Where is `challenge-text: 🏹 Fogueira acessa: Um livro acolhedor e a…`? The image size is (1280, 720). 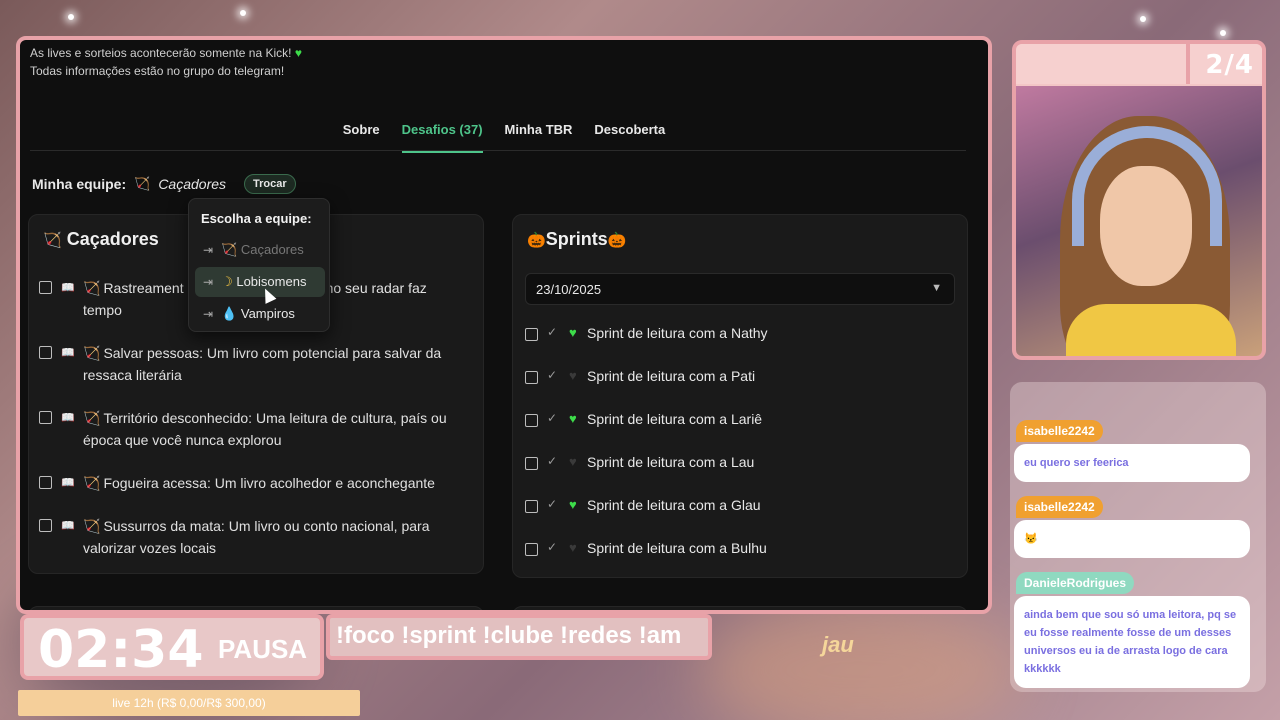 challenge-text: 🏹 Fogueira acessa: Um livro acolhedor e a… is located at coordinates (259, 483).